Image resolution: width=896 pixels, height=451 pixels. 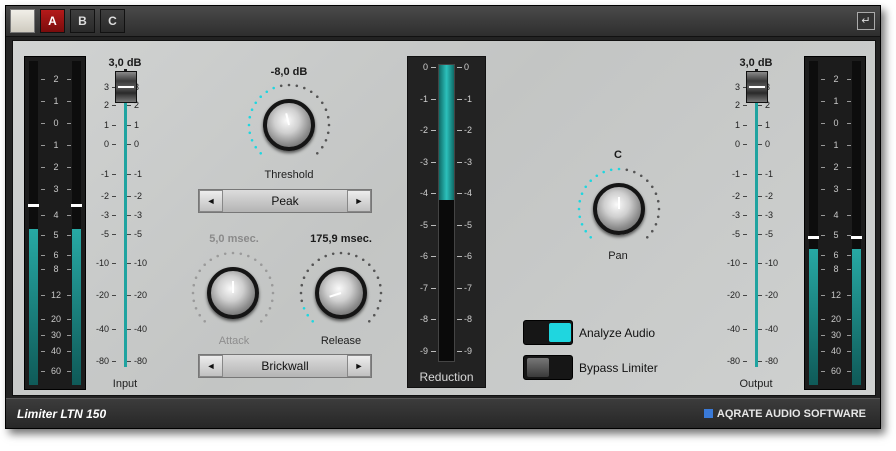 What do you see at coordinates (548, 367) in the screenshot?
I see `bypass-limiter-toggle` at bounding box center [548, 367].